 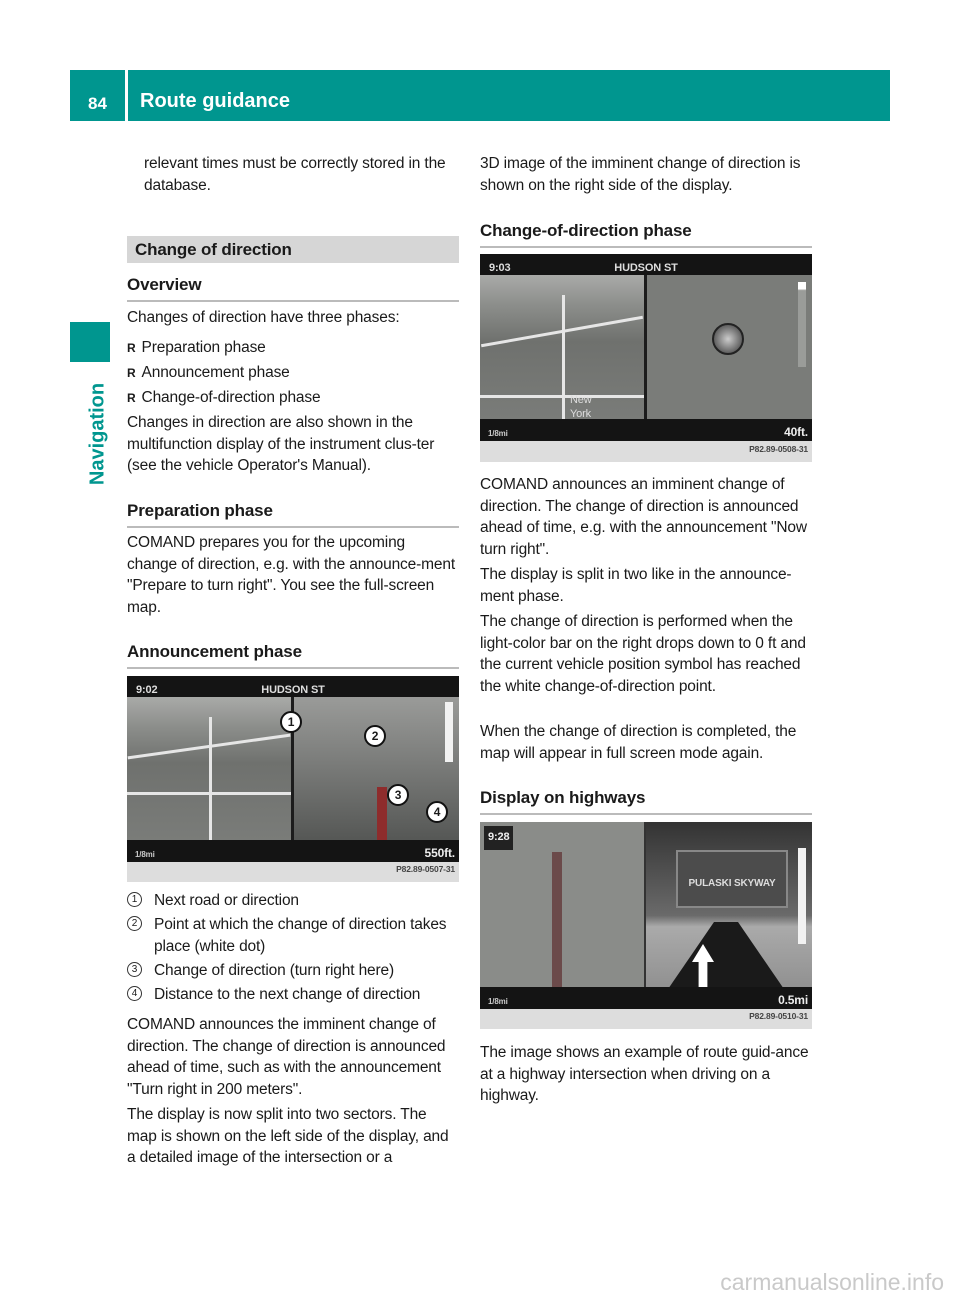 I want to click on nav-screen: 9:02 HUDSON ST 1 2 3 4 1/8mi 550ft., so click(x=293, y=769).